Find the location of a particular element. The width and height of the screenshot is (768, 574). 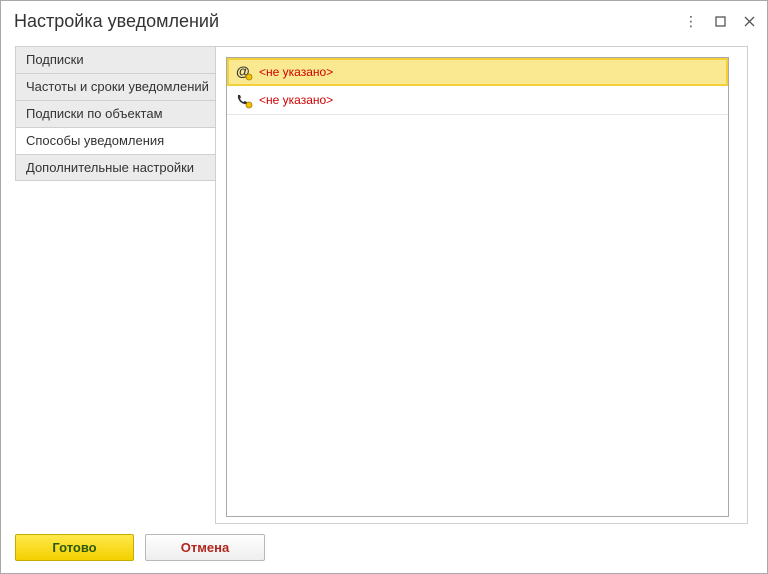

method-row-email: @ <не указано> is located at coordinates (477, 72).